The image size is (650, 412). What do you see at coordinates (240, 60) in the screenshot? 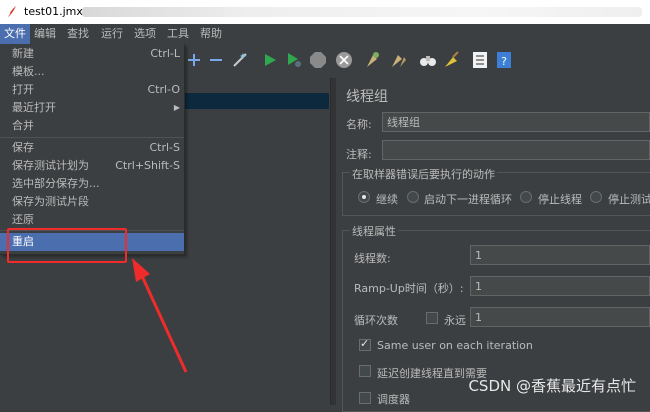
I see `toggle-wand-icon` at bounding box center [240, 60].